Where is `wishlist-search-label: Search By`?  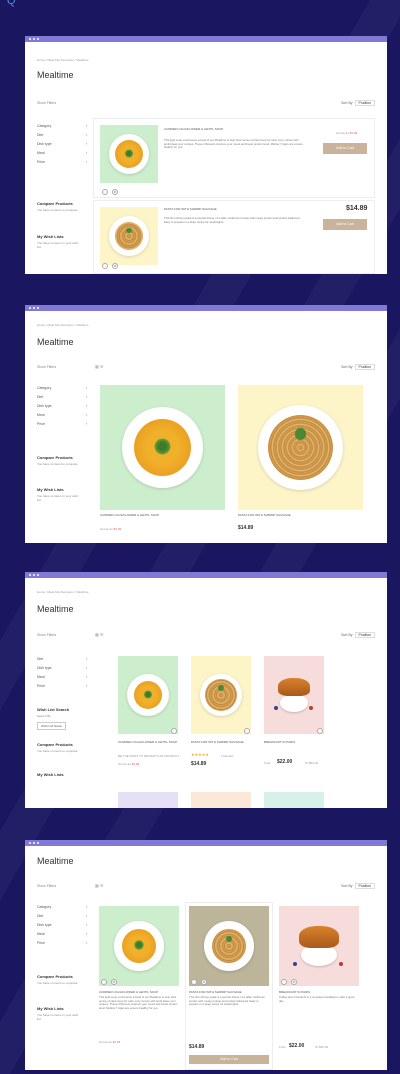
wishlist-search-label: Search By is located at coordinates (44, 716).